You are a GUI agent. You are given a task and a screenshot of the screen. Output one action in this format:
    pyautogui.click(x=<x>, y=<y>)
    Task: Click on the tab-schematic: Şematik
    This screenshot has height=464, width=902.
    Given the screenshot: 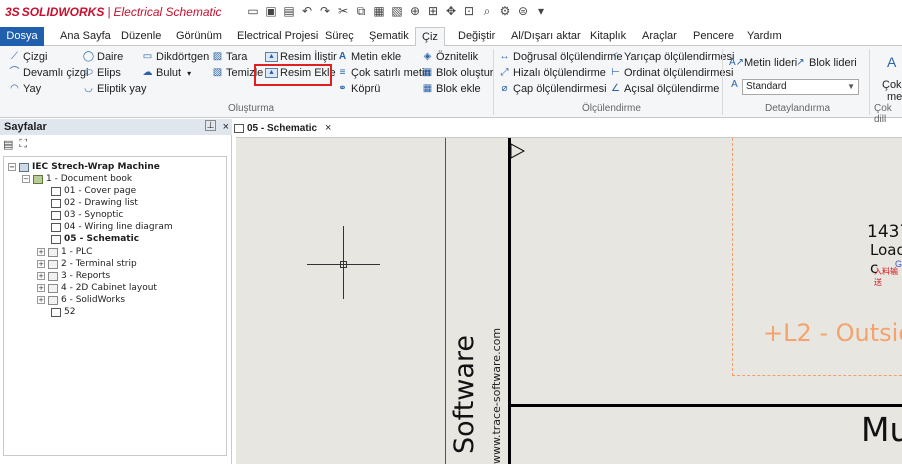 What is the action you would take?
    pyautogui.click(x=389, y=36)
    